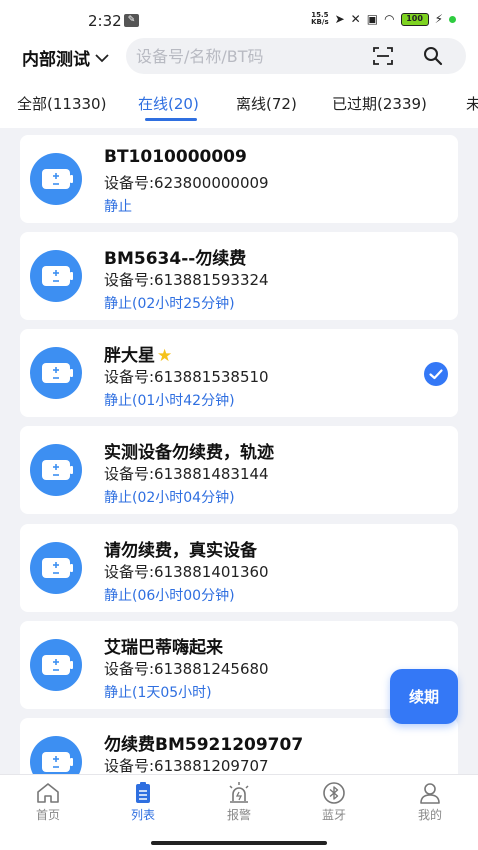  I want to click on search-box, so click(296, 56).